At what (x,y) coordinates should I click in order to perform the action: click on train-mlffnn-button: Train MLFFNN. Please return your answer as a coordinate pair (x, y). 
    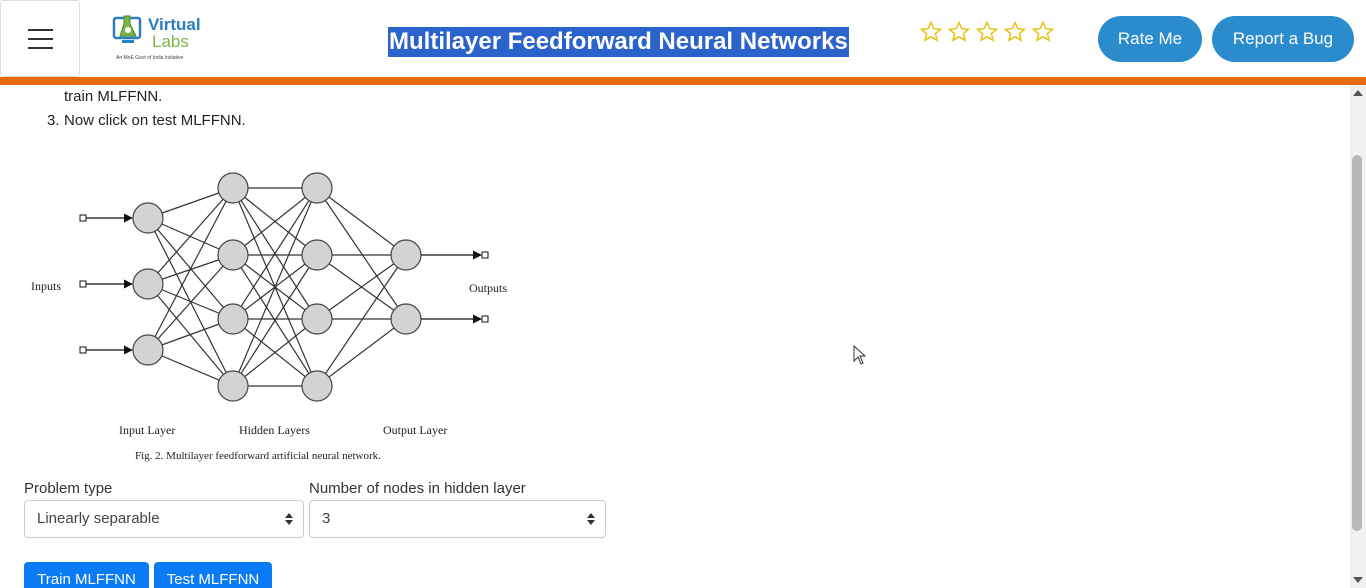
    Looking at the image, I should click on (86, 575).